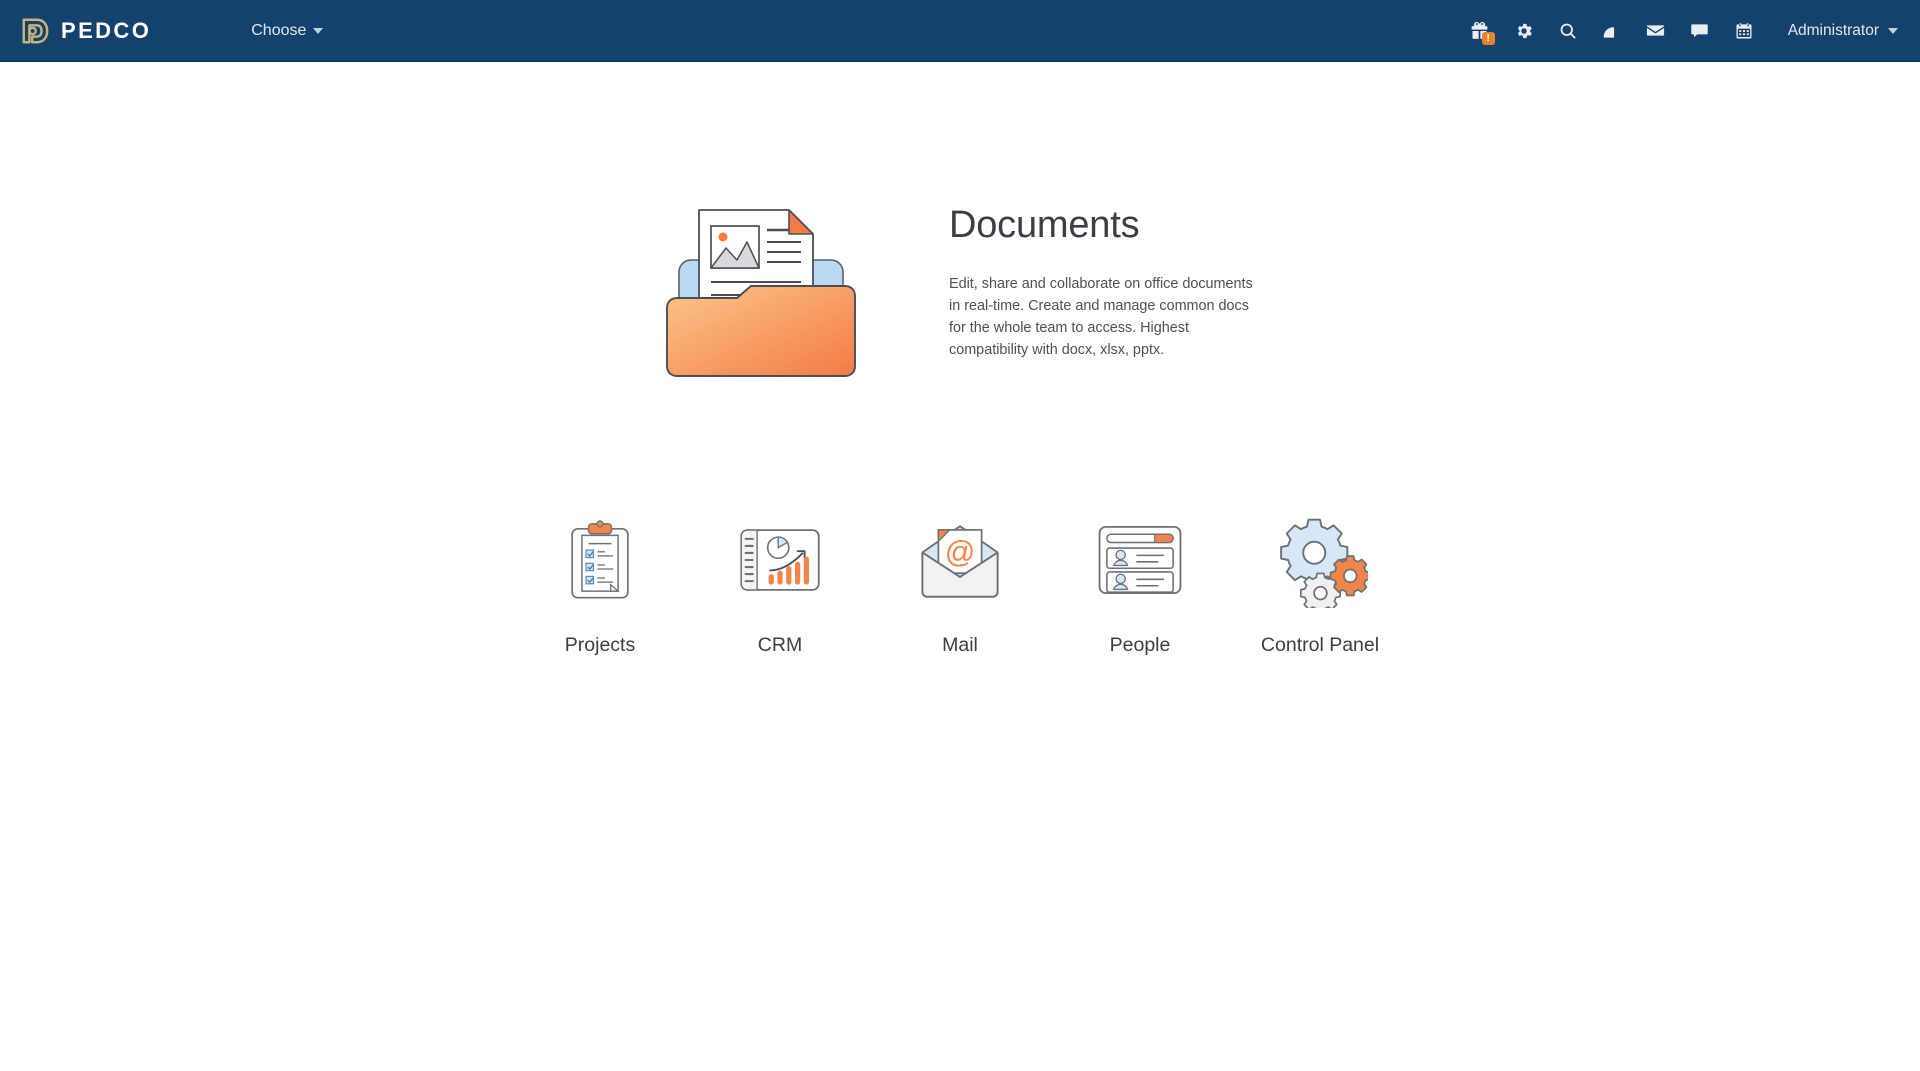  I want to click on gears-icon, so click(1320, 560).